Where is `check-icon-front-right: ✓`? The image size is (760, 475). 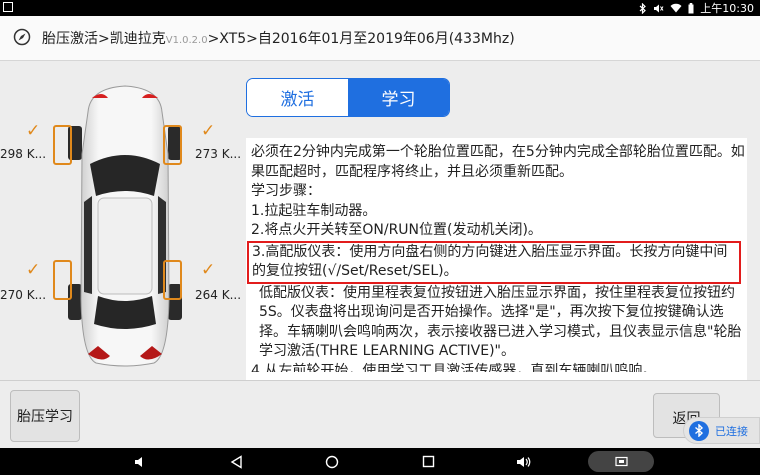 check-icon-front-right: ✓ is located at coordinates (208, 131).